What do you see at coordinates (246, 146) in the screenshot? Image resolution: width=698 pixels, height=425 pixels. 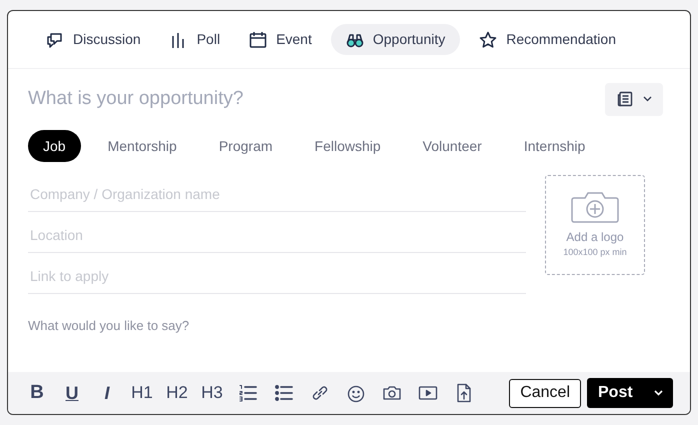 I see `category-chip: Program` at bounding box center [246, 146].